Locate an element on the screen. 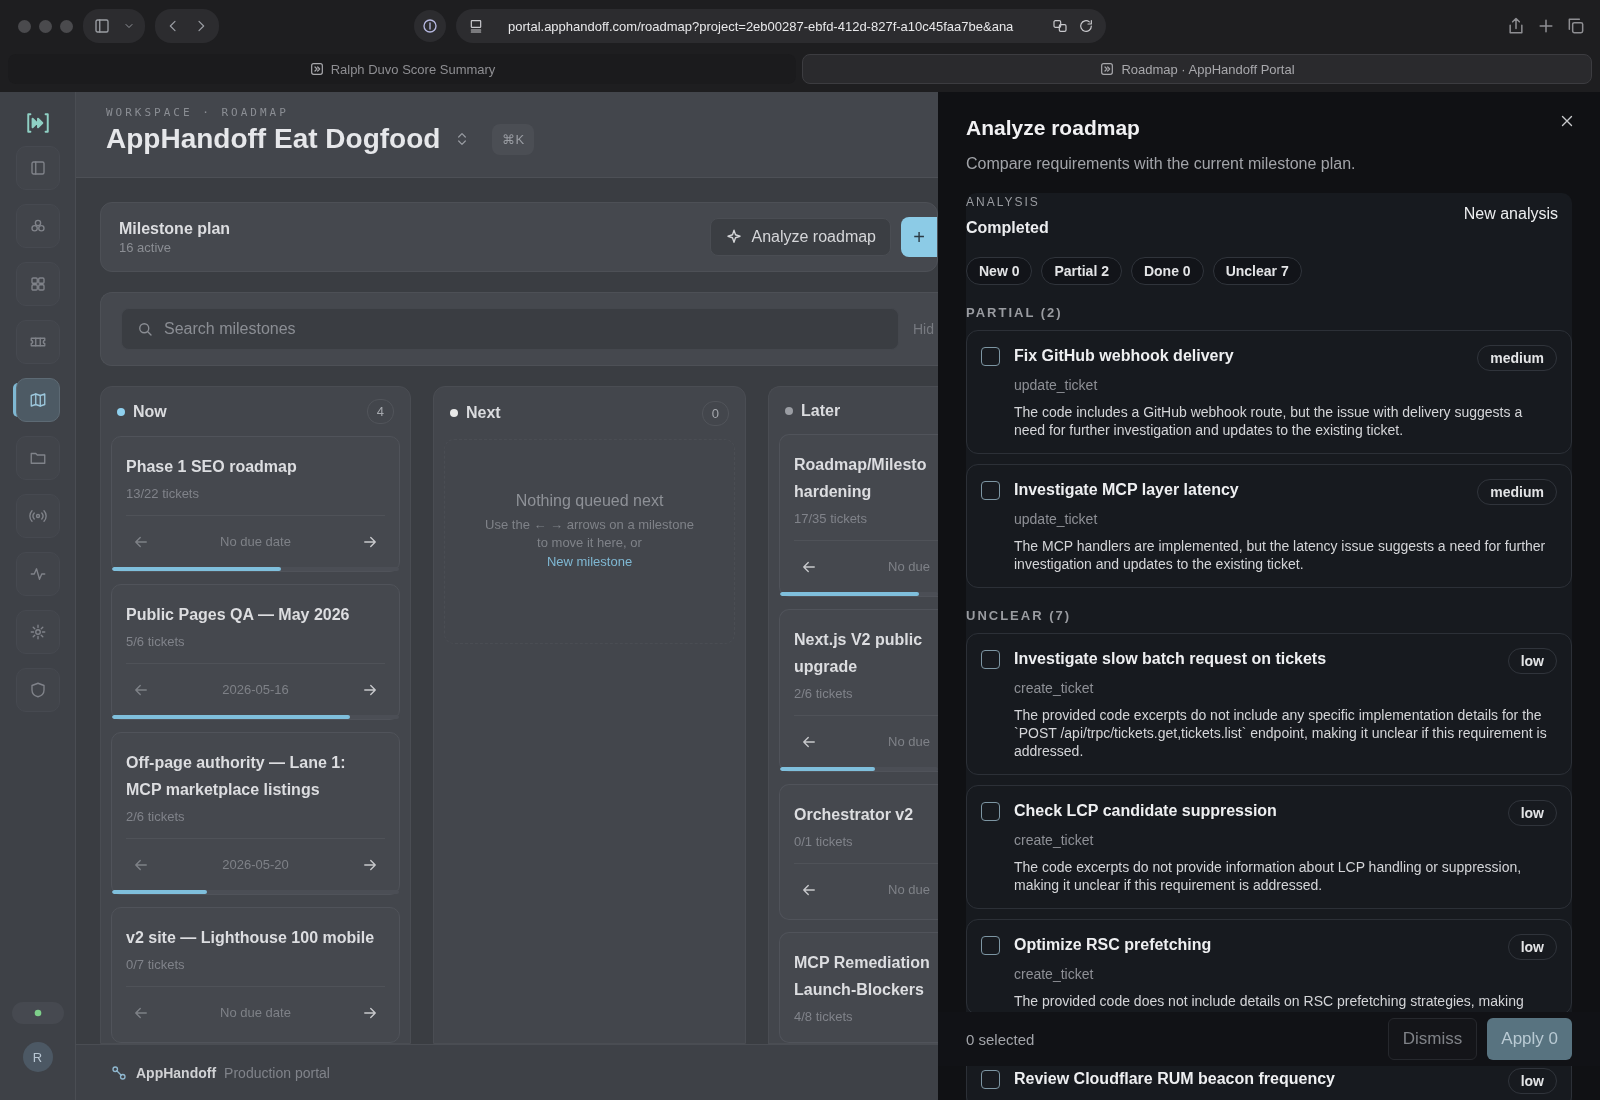  ticket-count: 13/22 tickets is located at coordinates (163, 493).